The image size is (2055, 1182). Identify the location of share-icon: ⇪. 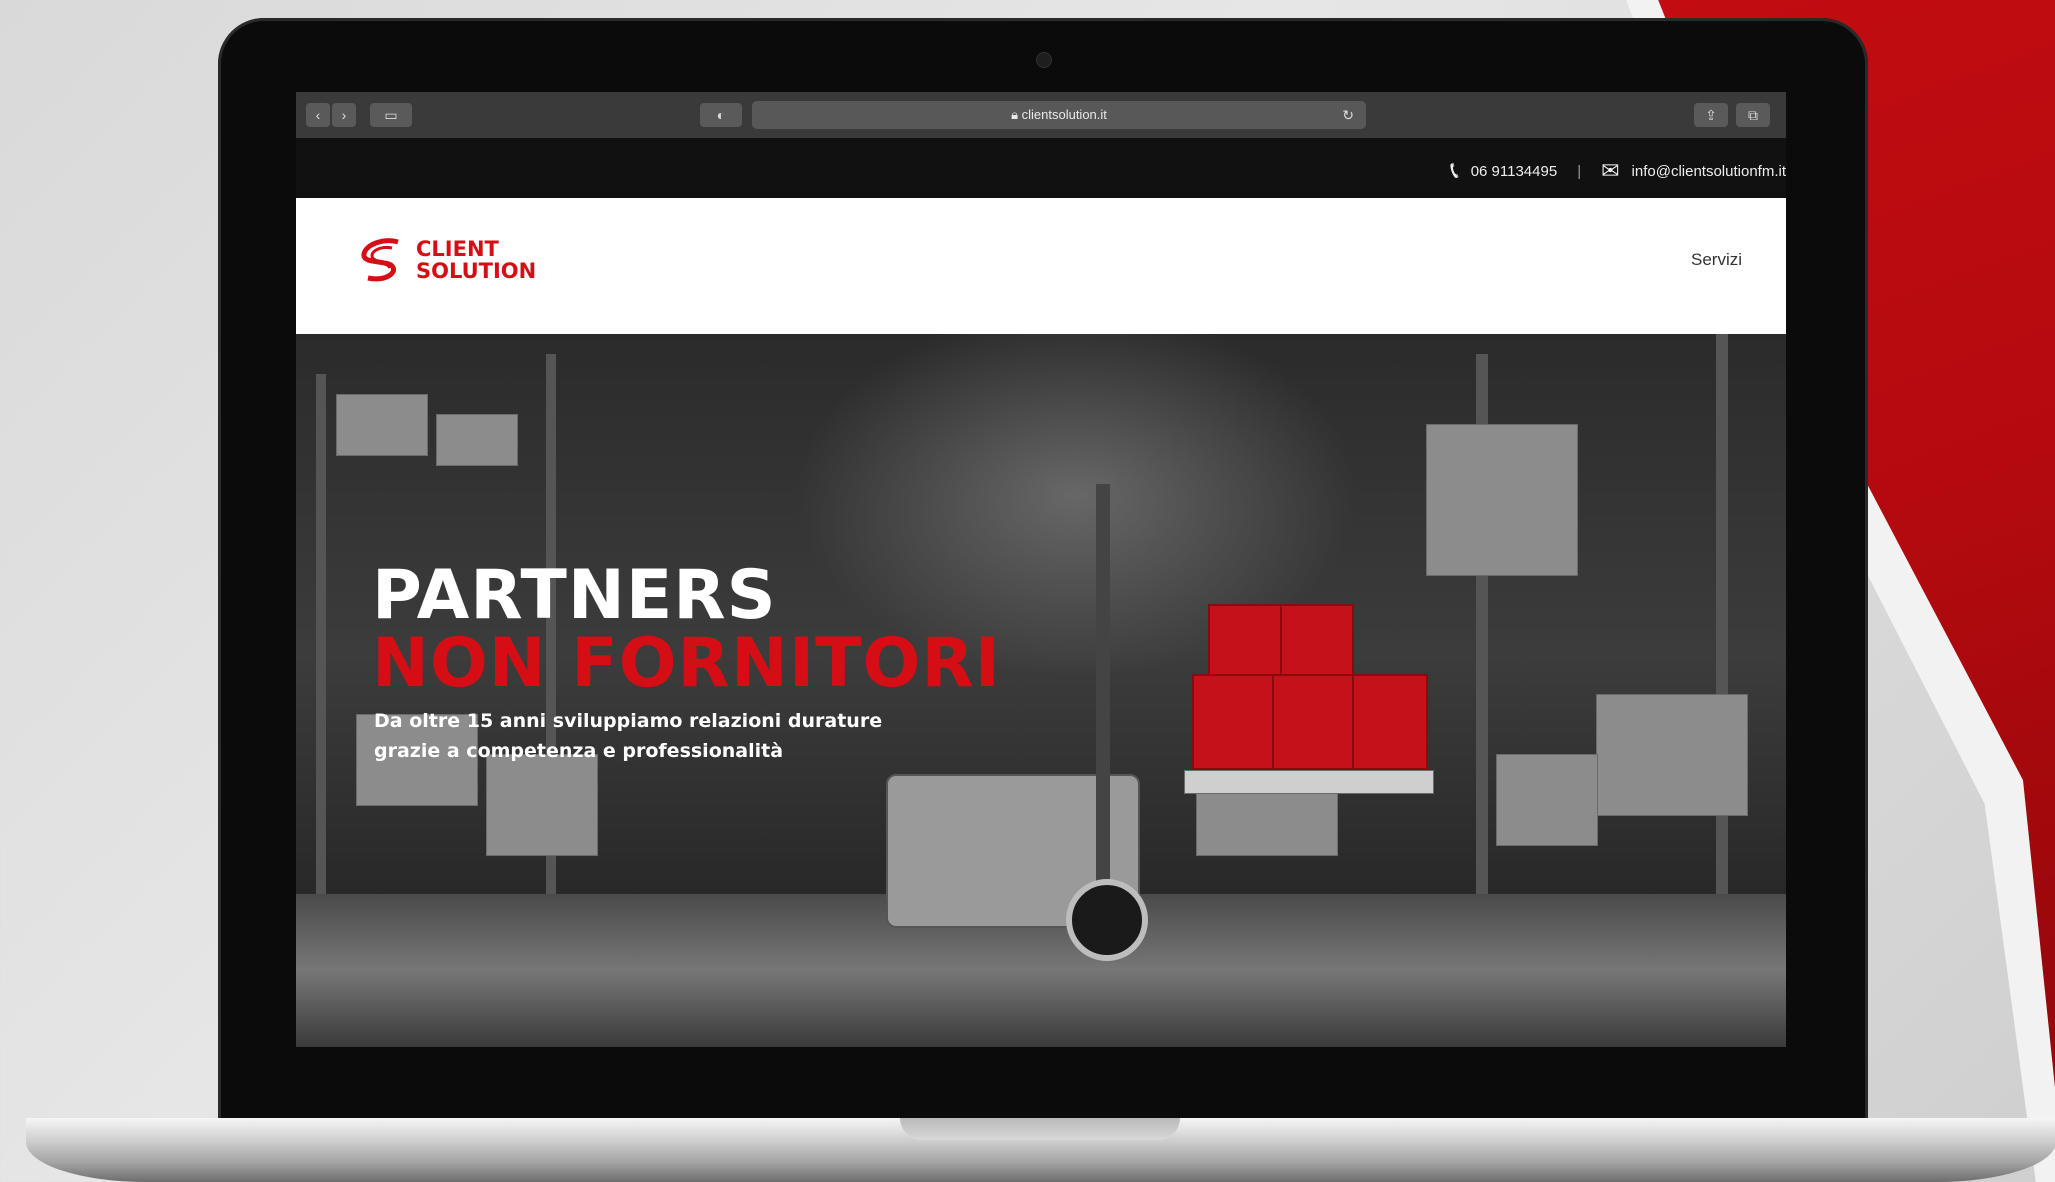
(1711, 115).